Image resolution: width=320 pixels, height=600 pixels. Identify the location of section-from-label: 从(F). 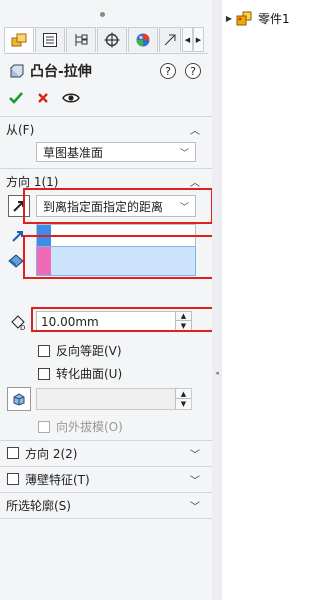
(20, 129).